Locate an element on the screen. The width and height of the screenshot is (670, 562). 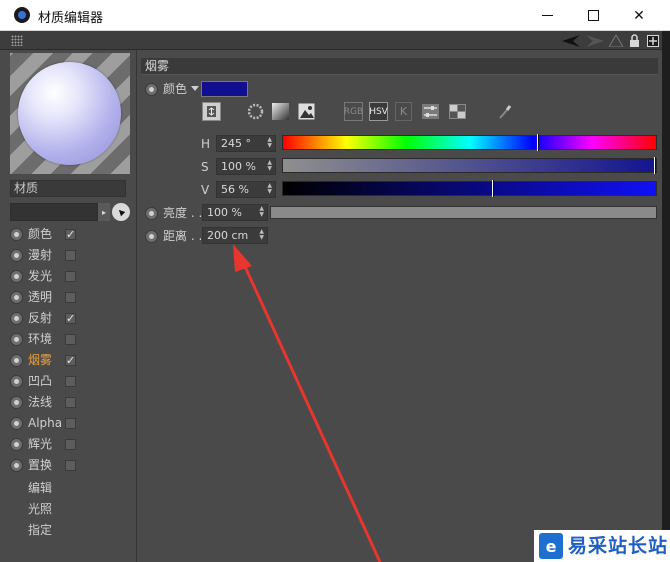
watermark-text: 易采站长站 is located at coordinates (618, 546).